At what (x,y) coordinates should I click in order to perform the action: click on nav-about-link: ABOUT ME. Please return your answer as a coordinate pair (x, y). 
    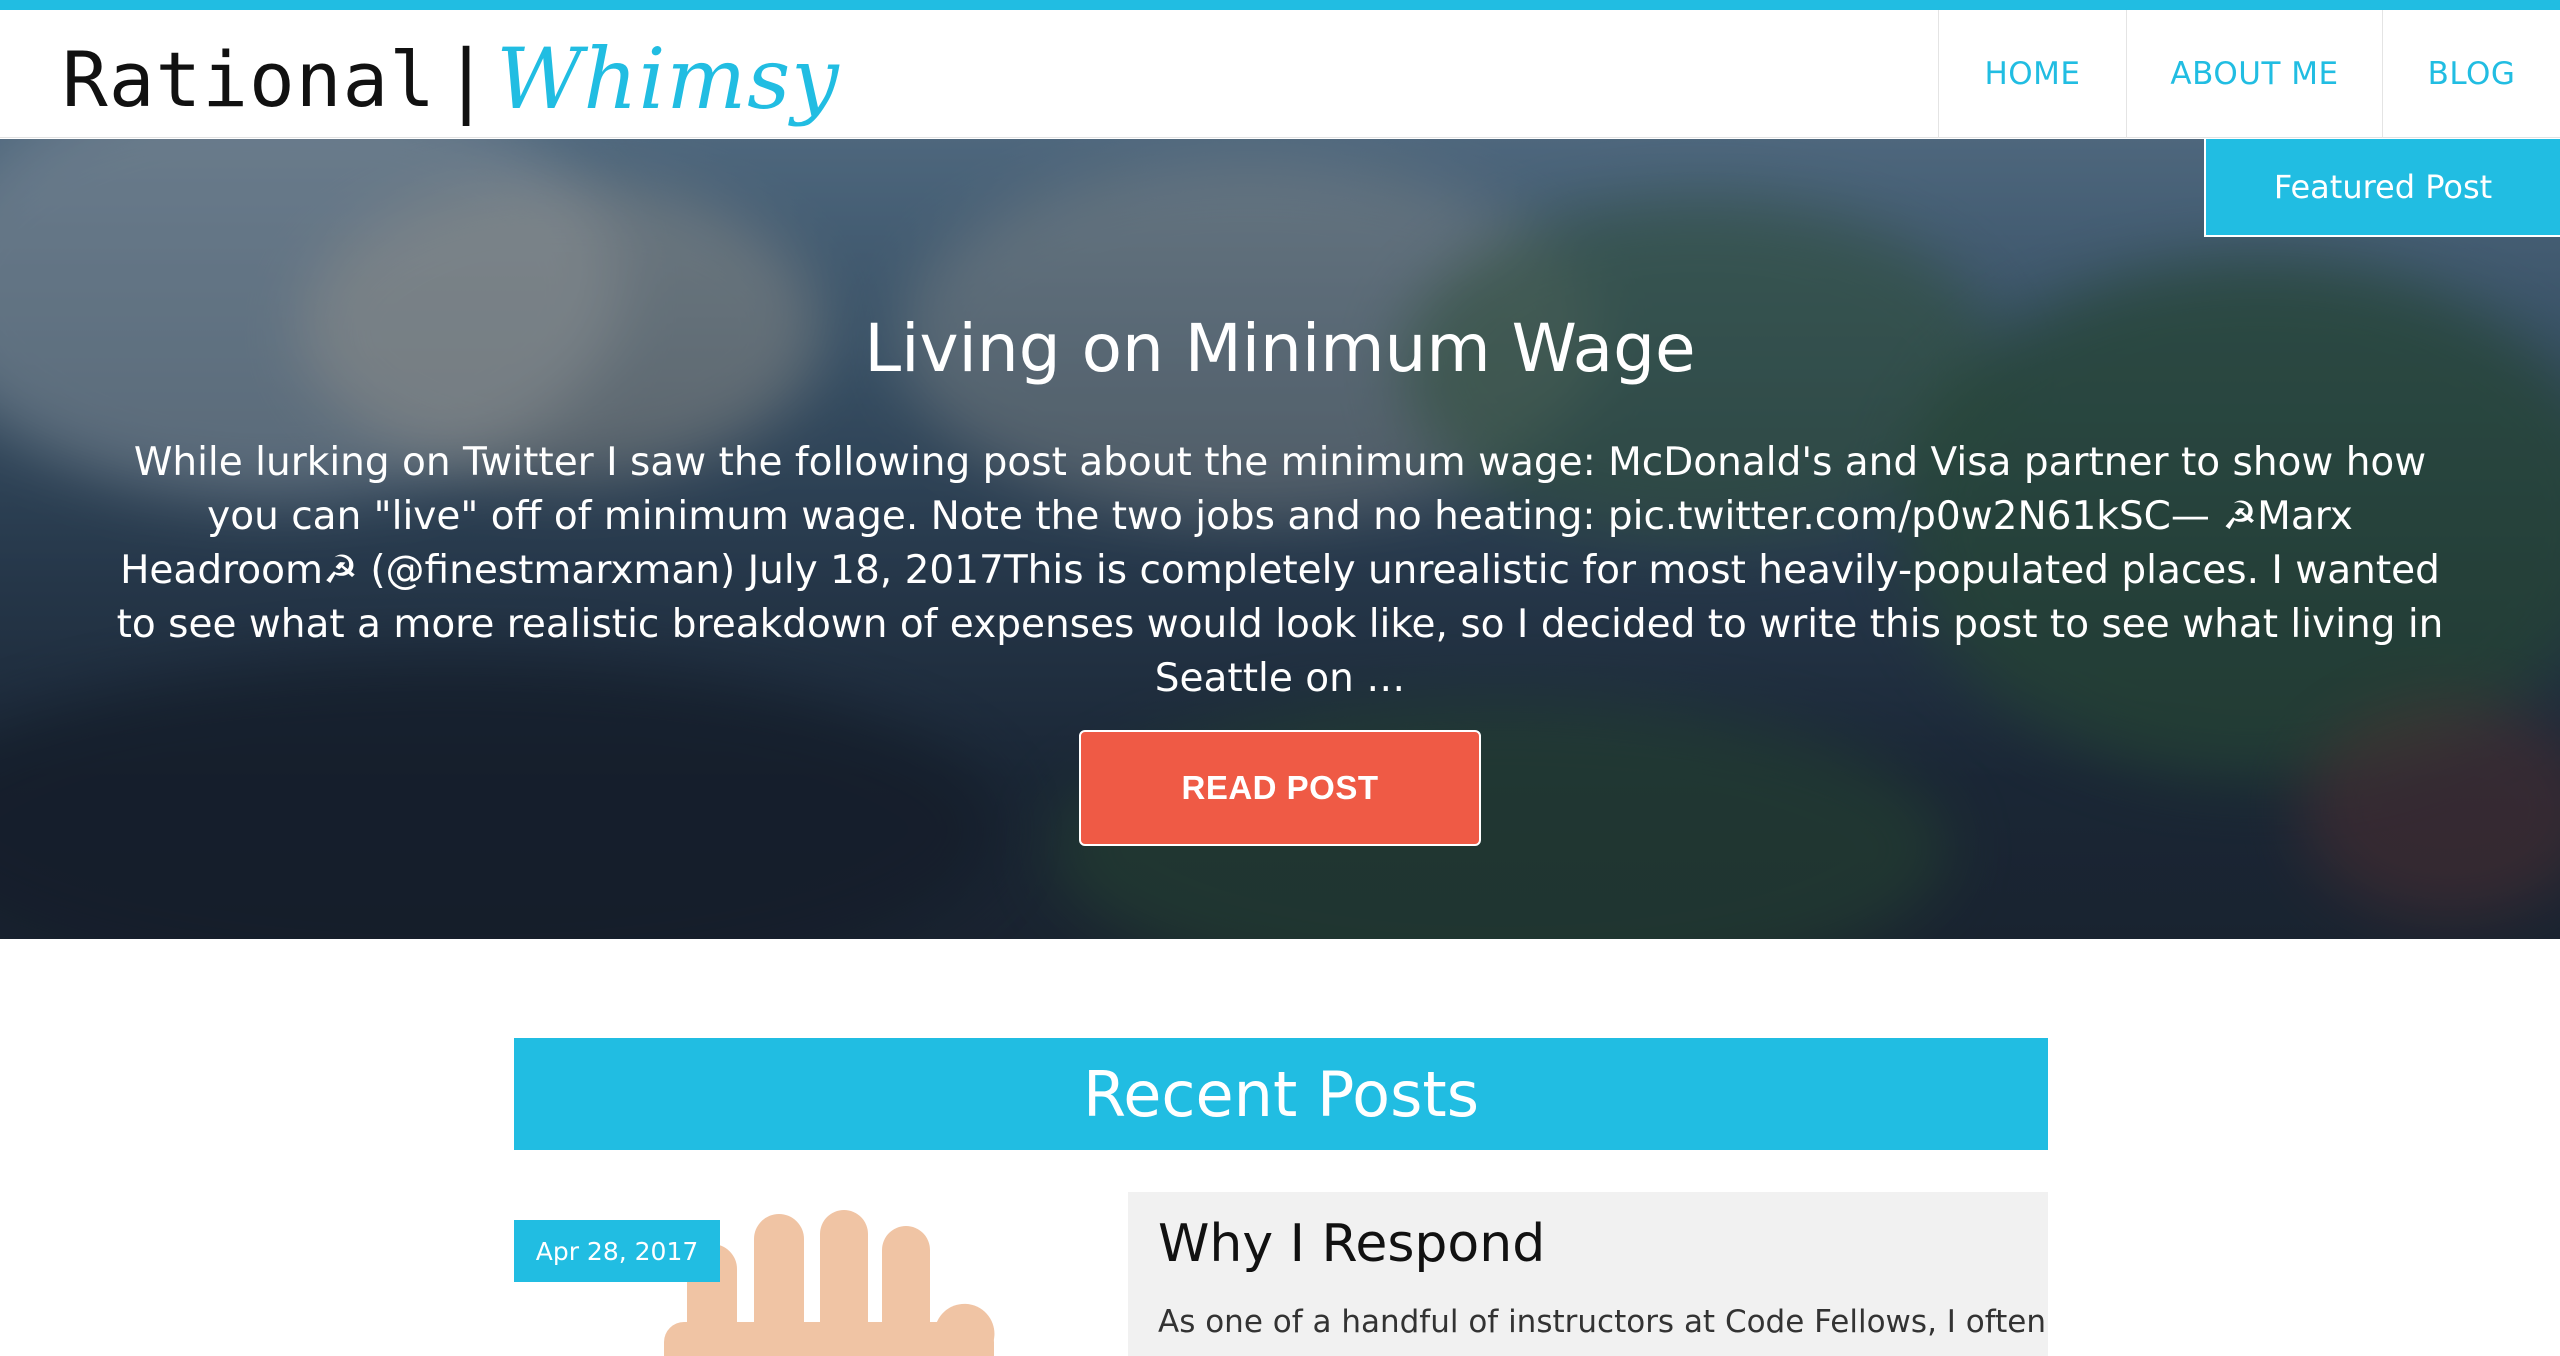
    Looking at the image, I should click on (2254, 74).